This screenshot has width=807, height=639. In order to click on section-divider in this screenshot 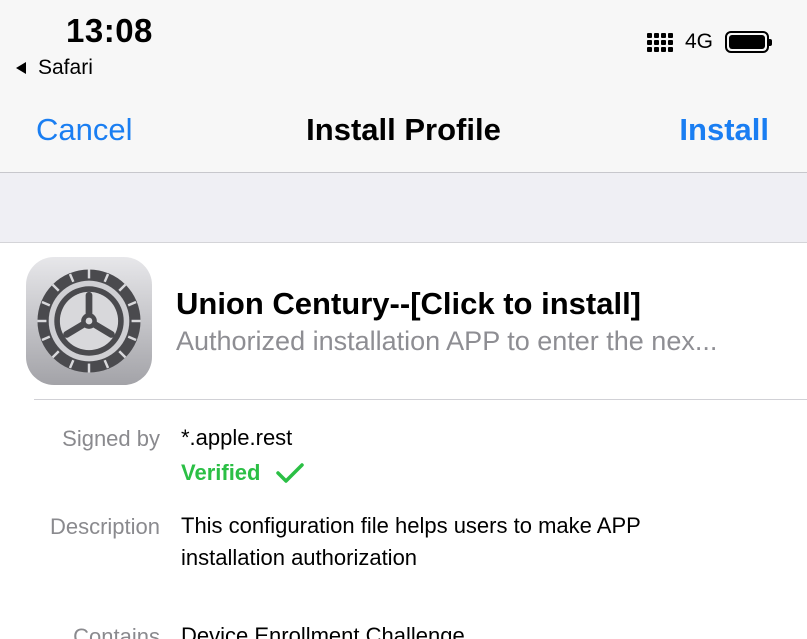, I will do `click(403, 242)`.